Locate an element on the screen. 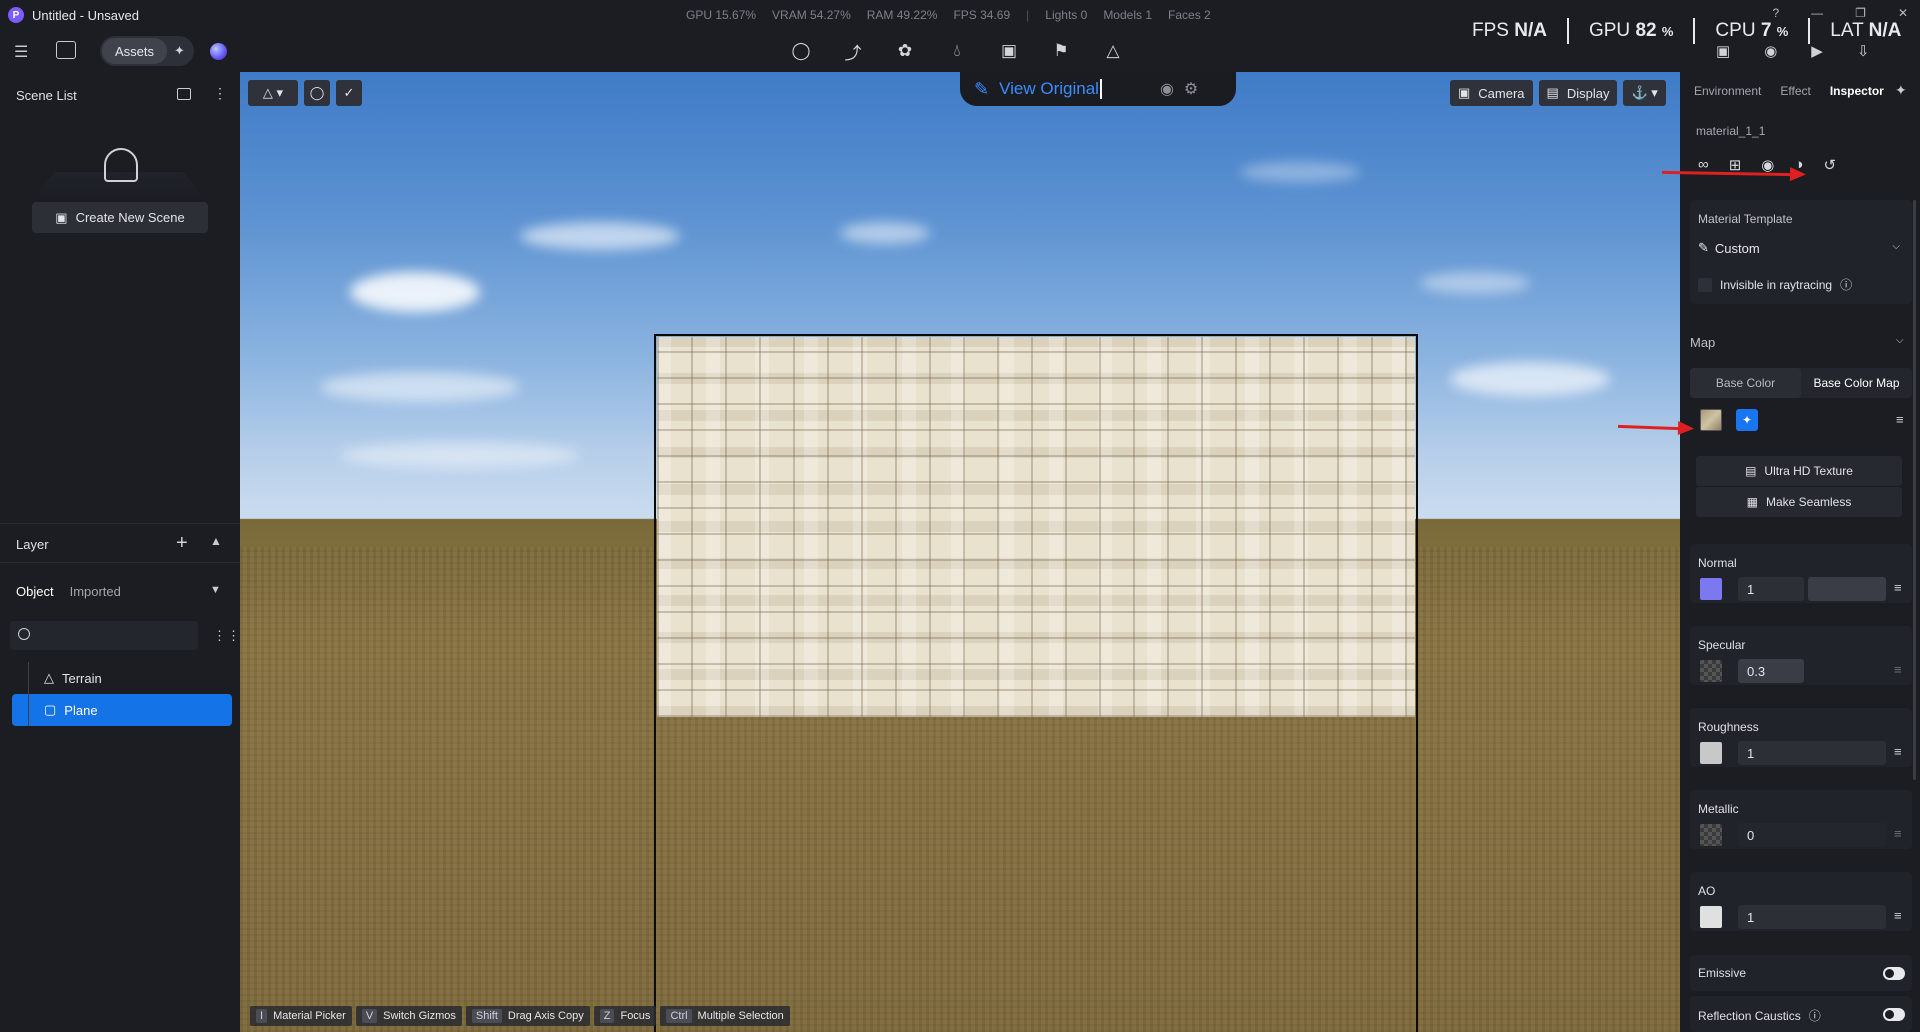 The width and height of the screenshot is (1920, 1032). normal-property: Normal 1 ≡ is located at coordinates (1801, 573).